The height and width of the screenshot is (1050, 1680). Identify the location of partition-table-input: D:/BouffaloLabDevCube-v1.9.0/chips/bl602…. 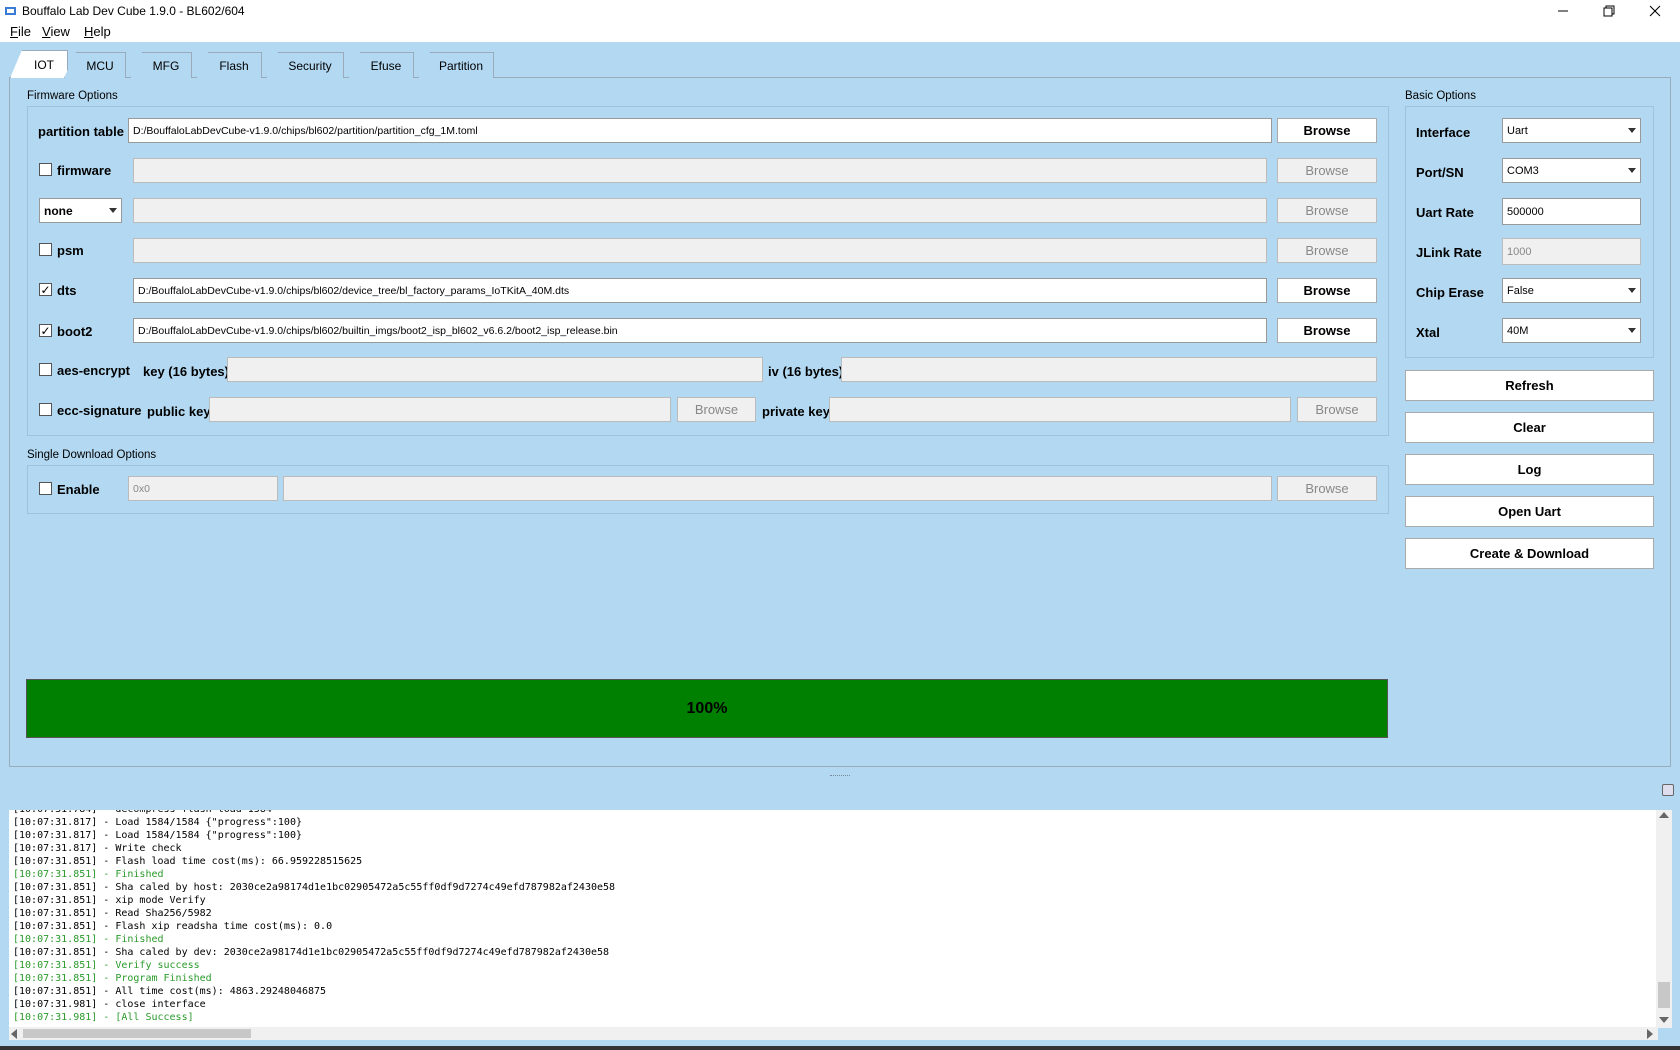
(700, 130).